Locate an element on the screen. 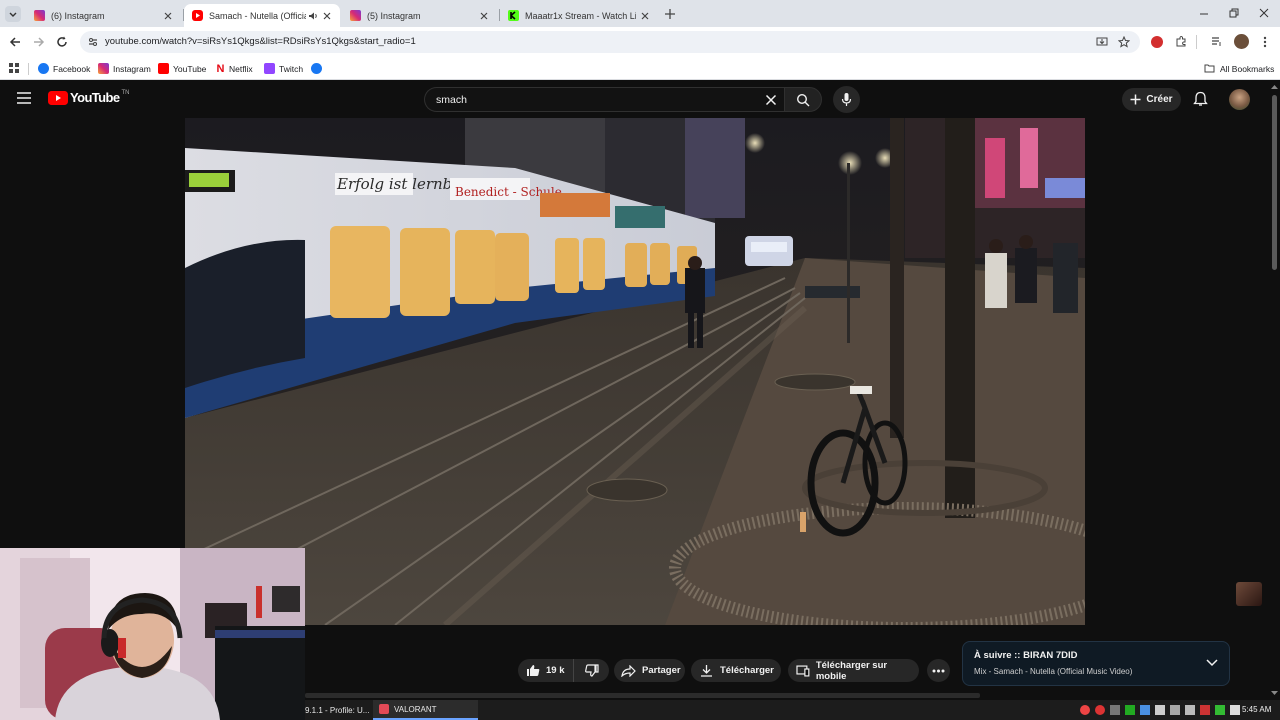 This screenshot has width=1280, height=720. bookmark-divider is located at coordinates (28, 69).